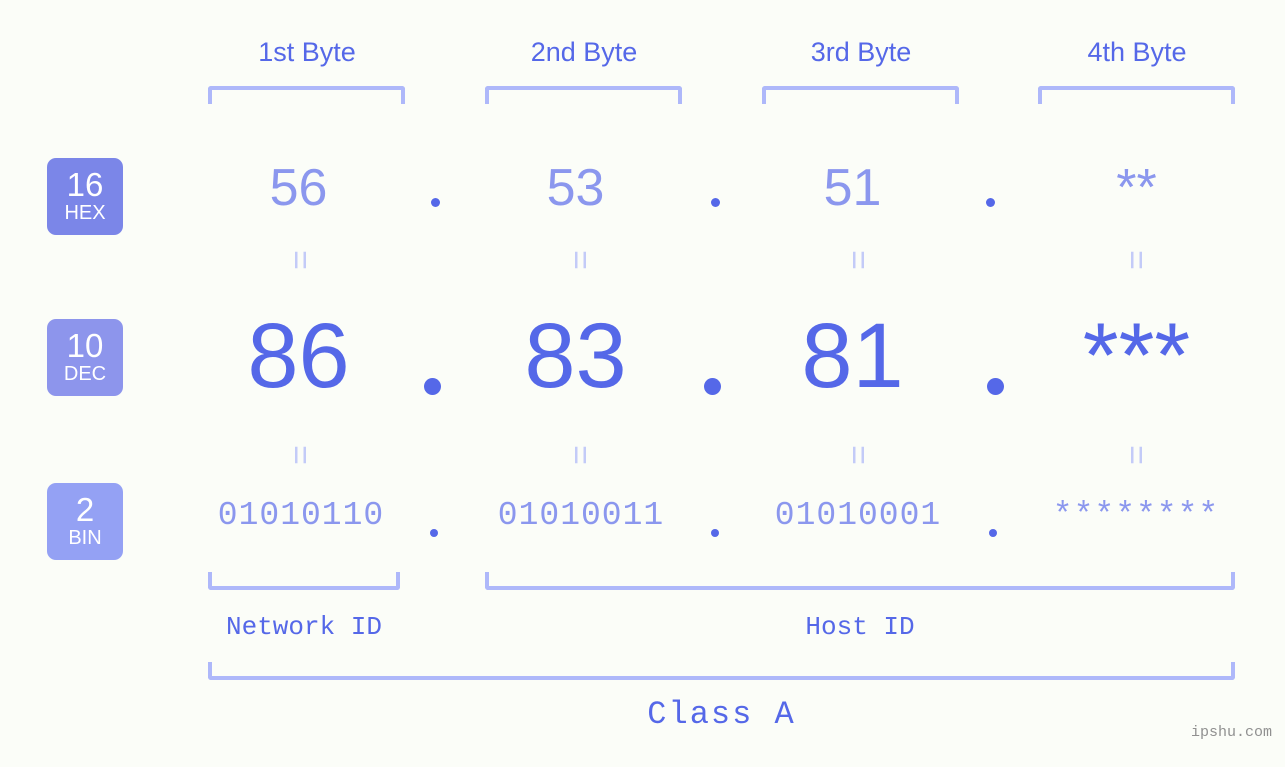 This screenshot has width=1285, height=767. What do you see at coordinates (861, 52) in the screenshot?
I see `byte-column-label-3: 3rd Byte` at bounding box center [861, 52].